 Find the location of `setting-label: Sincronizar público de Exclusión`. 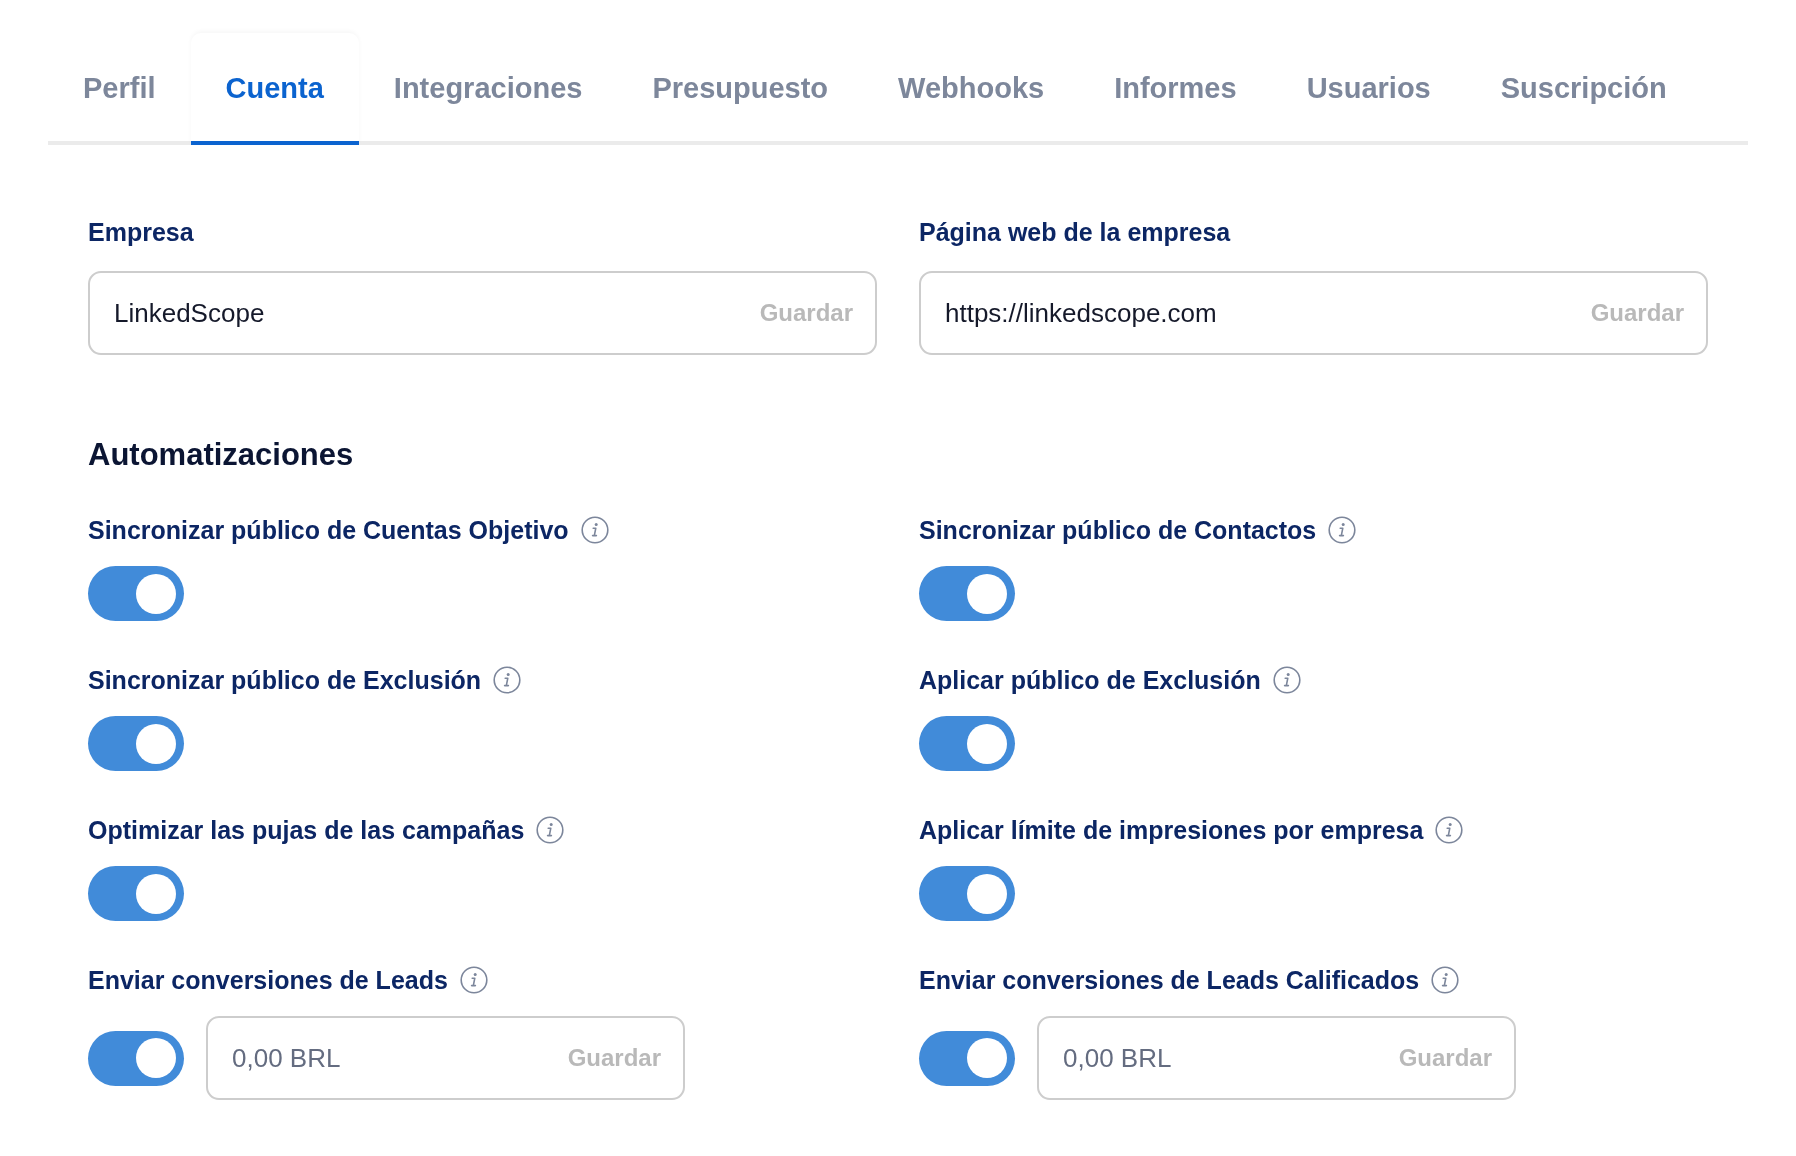

setting-label: Sincronizar público de Exclusión is located at coordinates (285, 680).